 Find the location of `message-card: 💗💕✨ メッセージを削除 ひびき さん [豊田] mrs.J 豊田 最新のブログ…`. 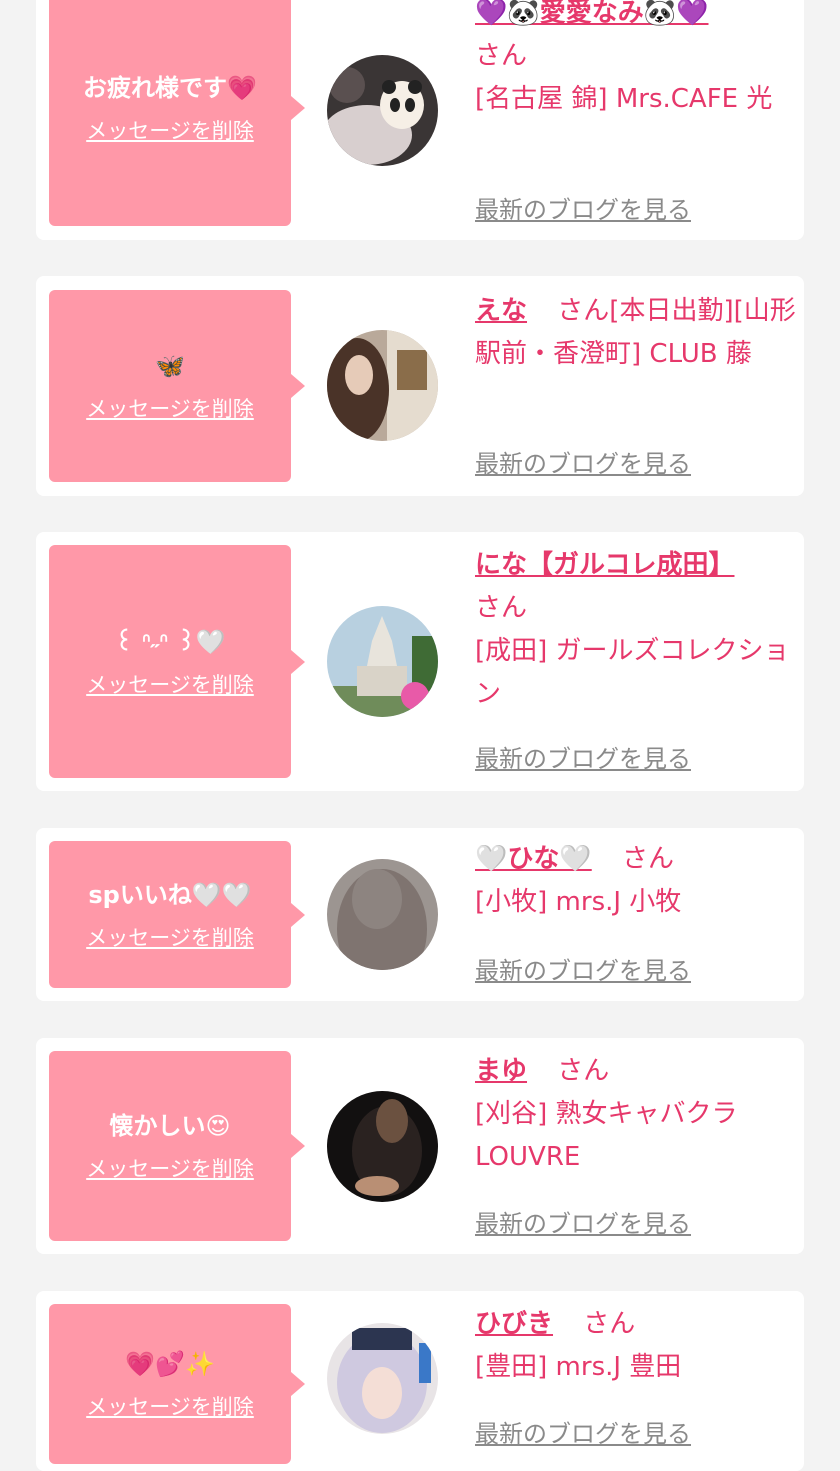

message-card: 💗💕✨ メッセージを削除 ひびき さん [豊田] mrs.J 豊田 最新のブログ… is located at coordinates (420, 1381).